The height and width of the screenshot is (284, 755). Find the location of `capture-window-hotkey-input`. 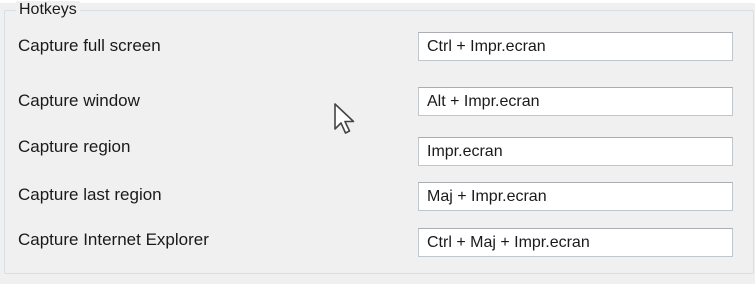

capture-window-hotkey-input is located at coordinates (575, 101).